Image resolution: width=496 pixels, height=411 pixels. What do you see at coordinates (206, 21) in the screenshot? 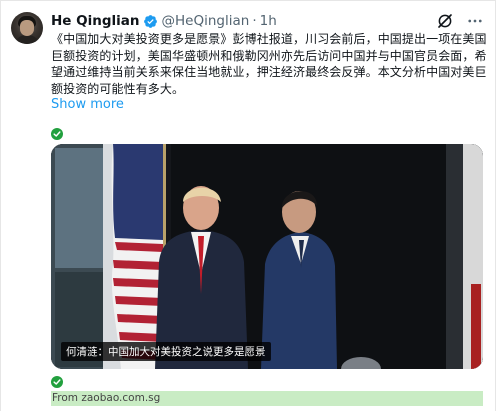
I see `author-handle: @HeQinglian` at bounding box center [206, 21].